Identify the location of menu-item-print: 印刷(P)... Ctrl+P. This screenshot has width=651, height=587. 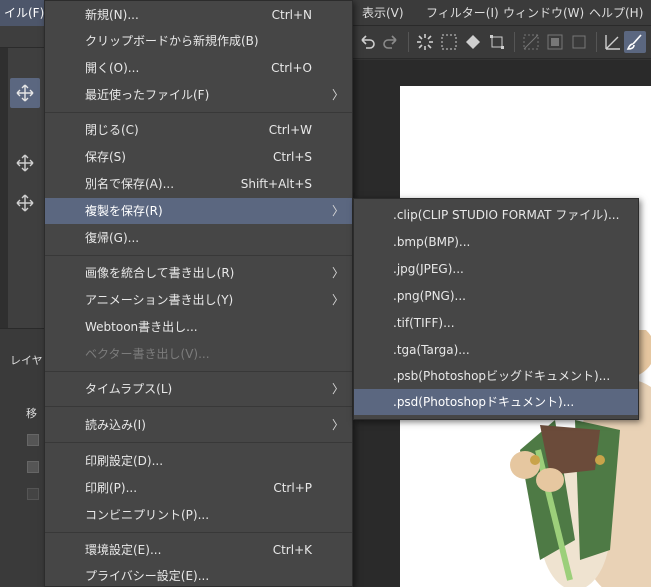
(198, 488).